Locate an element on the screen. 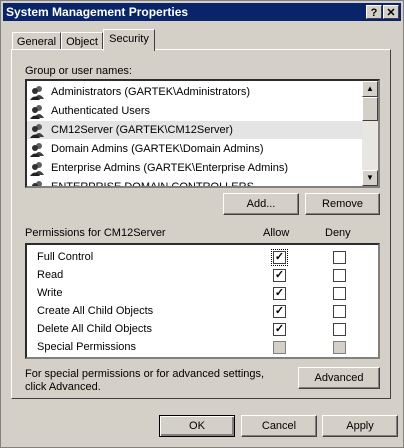  list-item: ENTERPRISE DOMAIN CONTROLLERS is located at coordinates (195, 183).